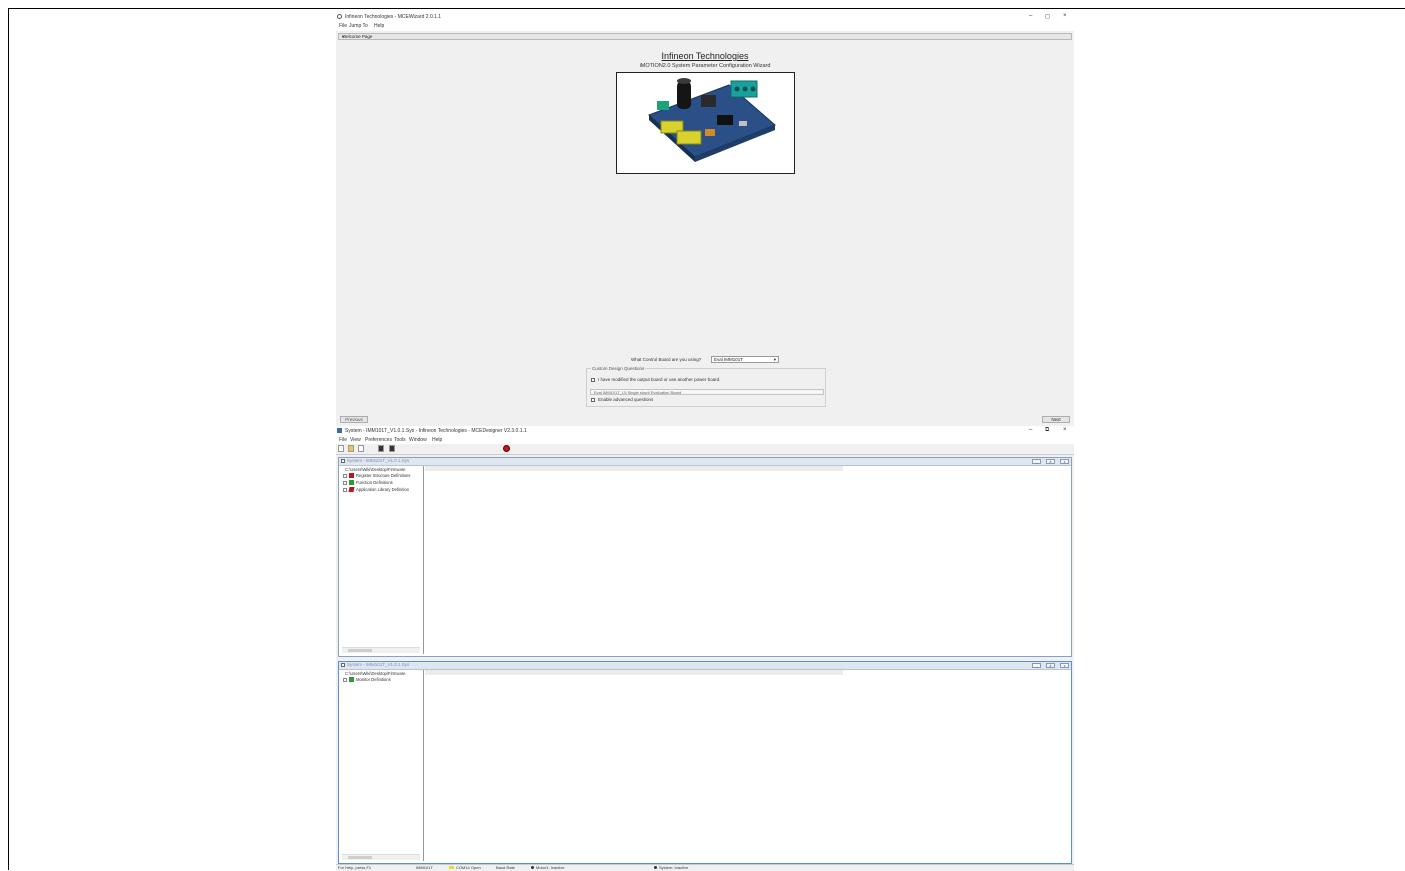 The height and width of the screenshot is (871, 1405). Describe the element at coordinates (354, 419) in the screenshot. I see `previous-button: Previous` at that location.